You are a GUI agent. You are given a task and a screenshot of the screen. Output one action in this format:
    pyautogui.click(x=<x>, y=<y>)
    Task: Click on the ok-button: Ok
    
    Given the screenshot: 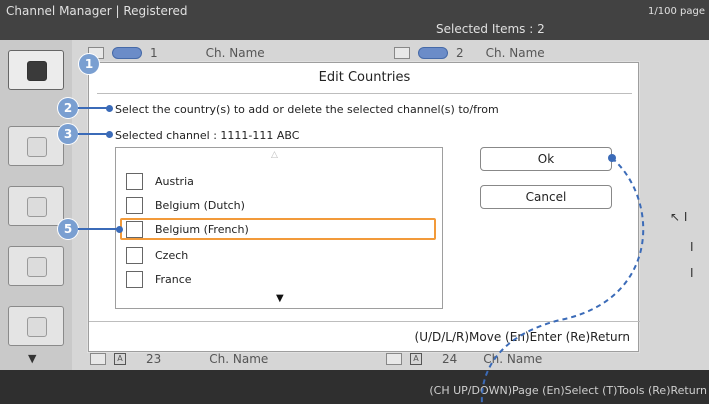 What is the action you would take?
    pyautogui.click(x=546, y=159)
    